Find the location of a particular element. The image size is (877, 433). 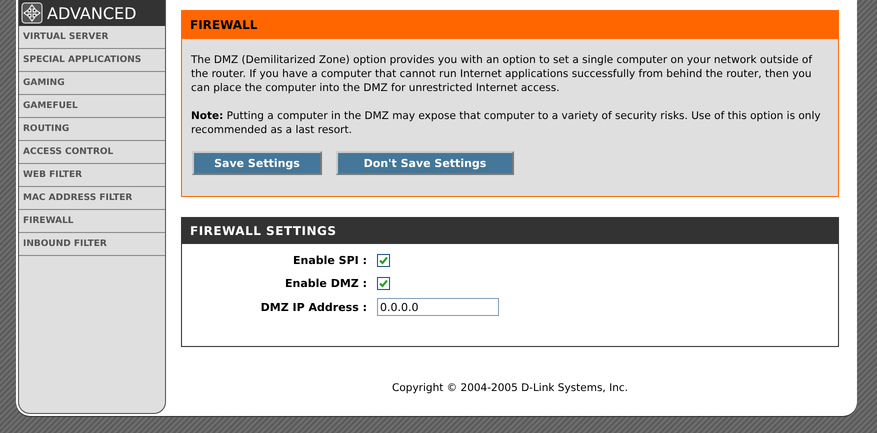

sidebar-item: GAMING is located at coordinates (92, 83).